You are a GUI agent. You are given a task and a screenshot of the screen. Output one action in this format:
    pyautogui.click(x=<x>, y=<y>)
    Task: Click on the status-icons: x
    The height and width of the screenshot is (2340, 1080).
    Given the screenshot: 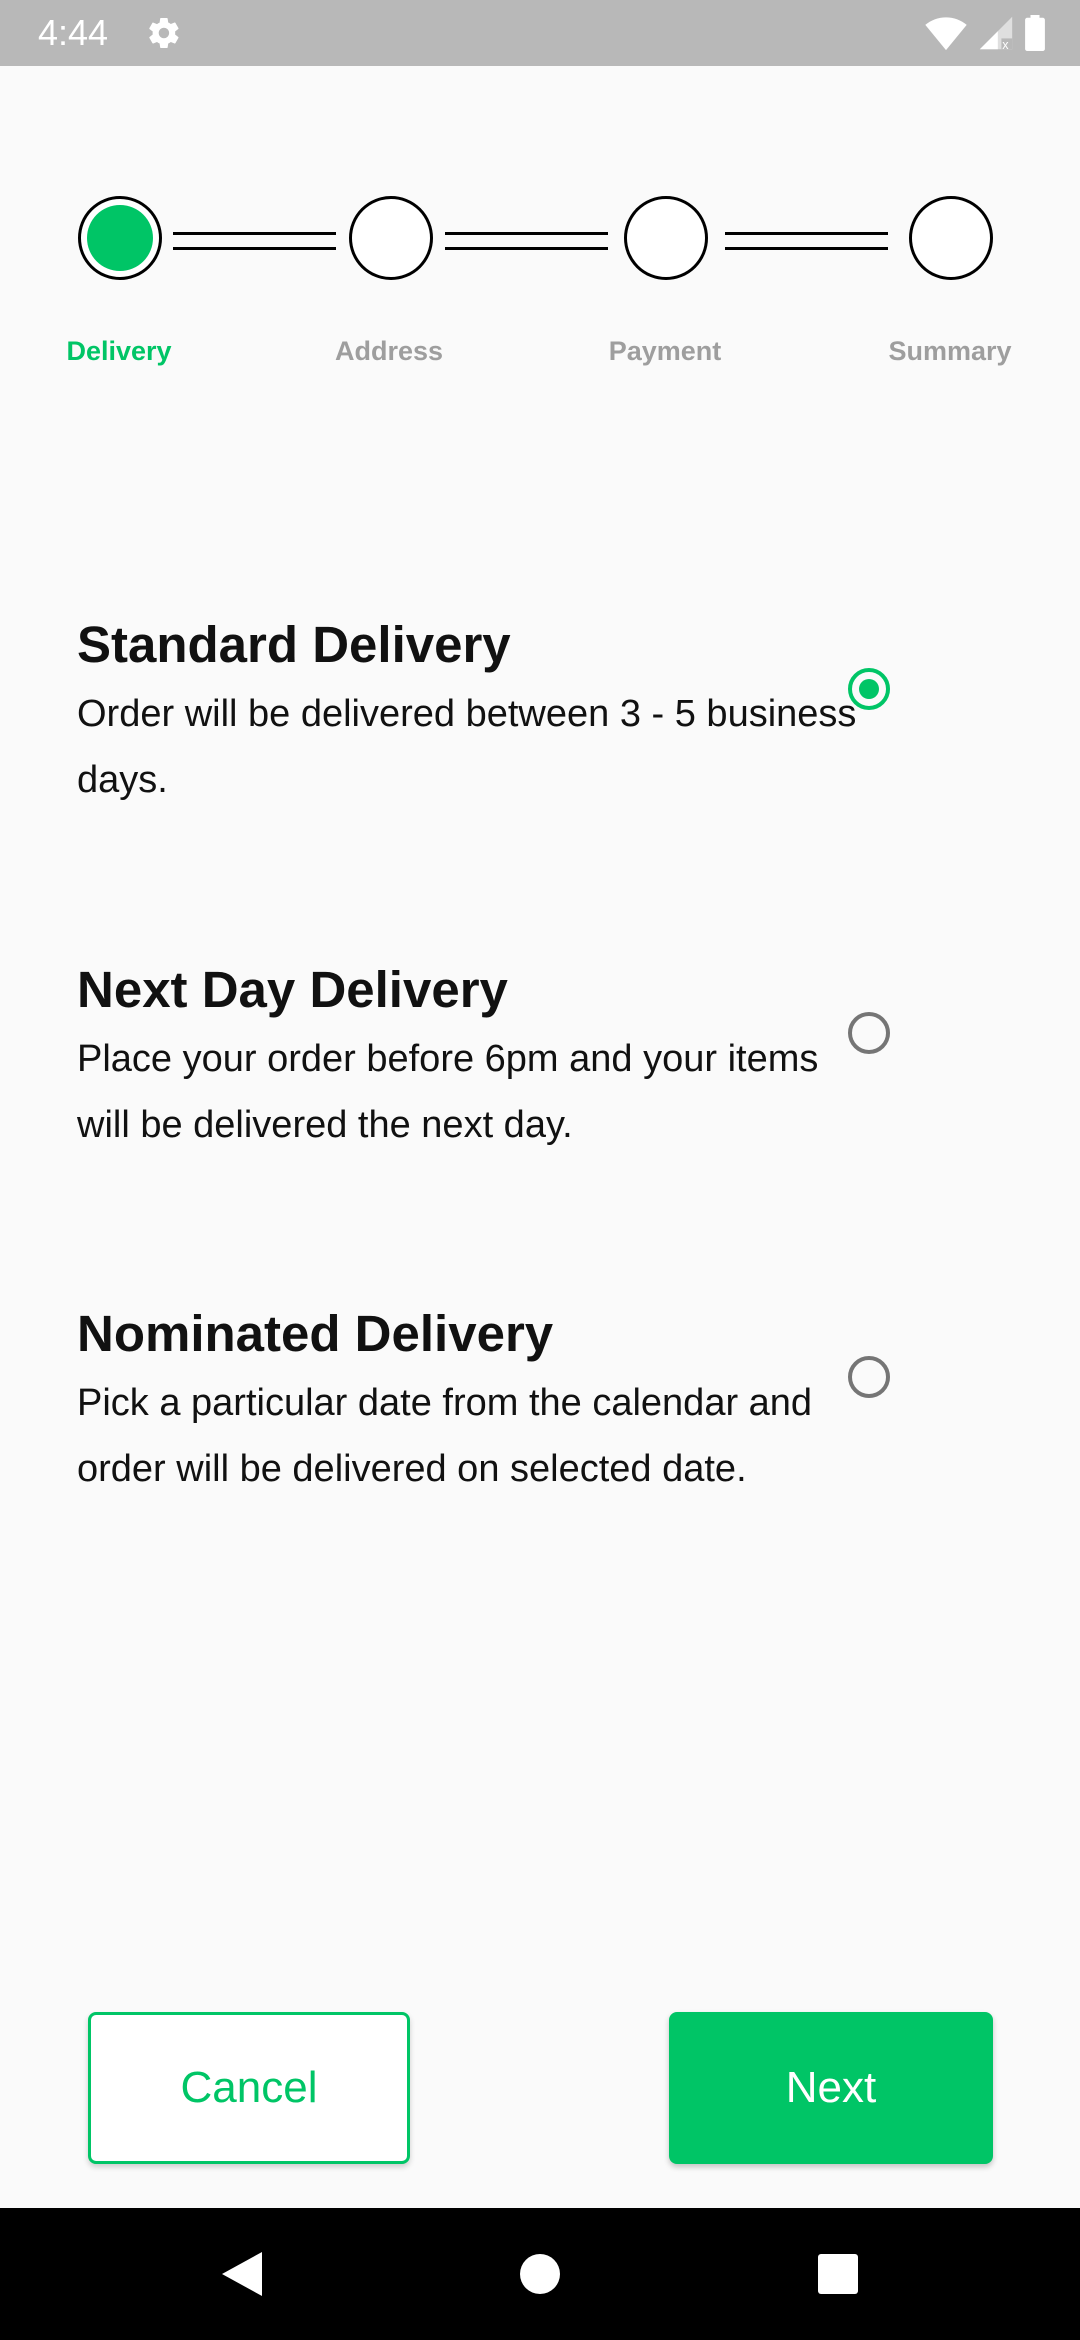 What is the action you would take?
    pyautogui.click(x=985, y=33)
    